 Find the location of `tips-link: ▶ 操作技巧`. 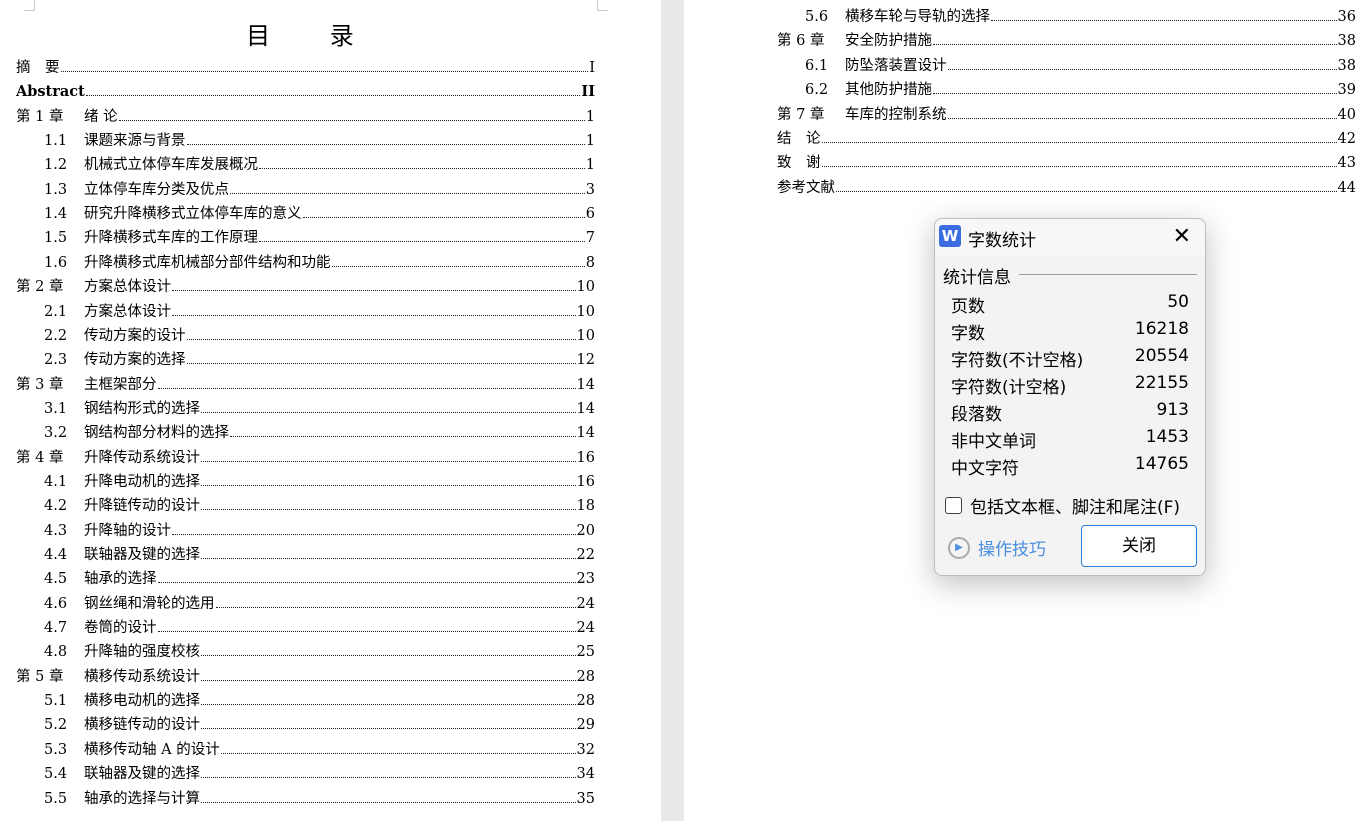

tips-link: ▶ 操作技巧 is located at coordinates (997, 547).